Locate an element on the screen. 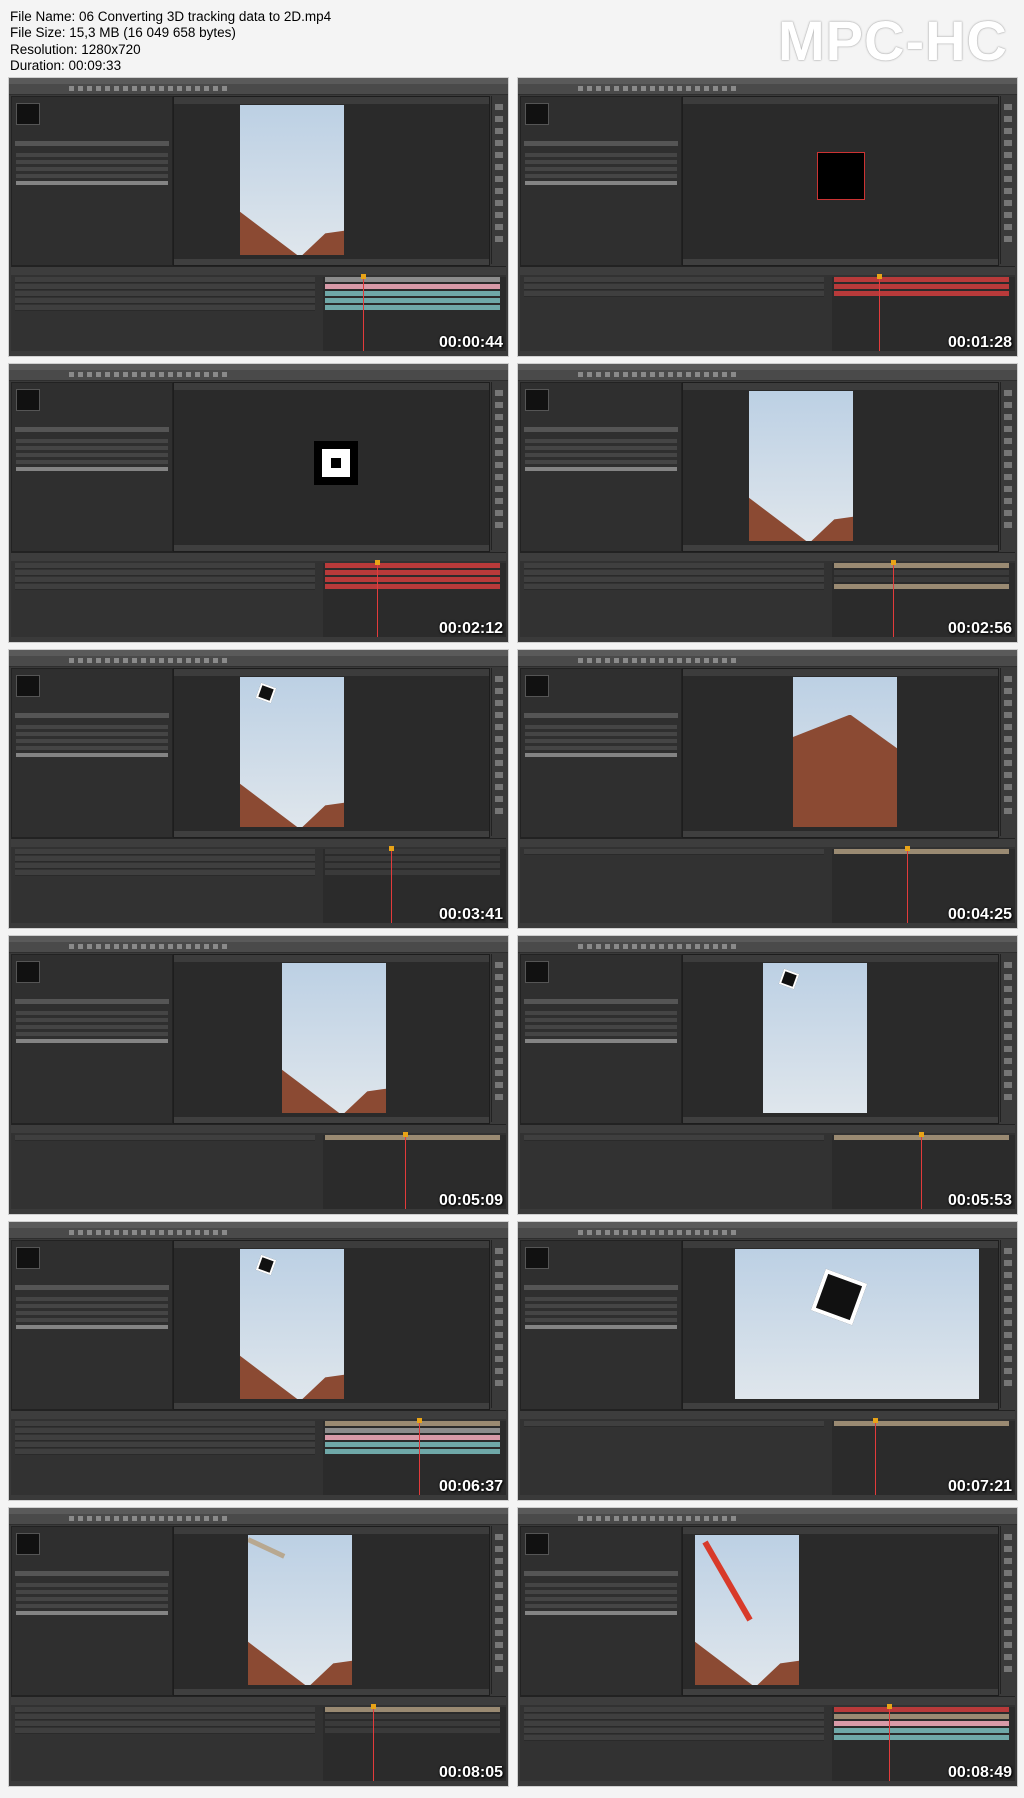 The image size is (1024, 1798). sky-layer is located at coordinates (815, 1038).